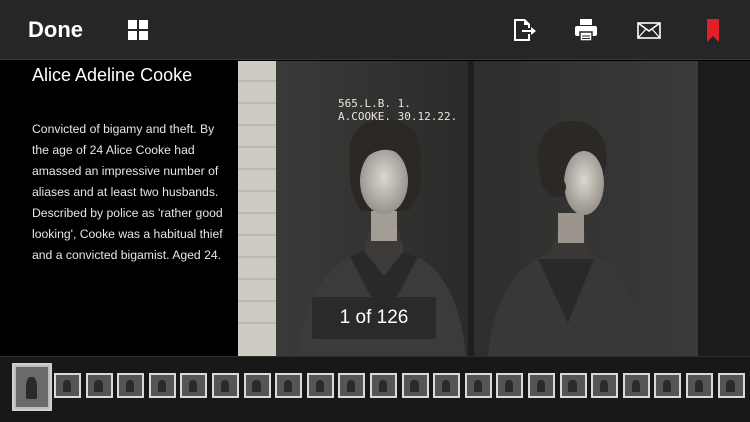  I want to click on grid-view-button, so click(138, 30).